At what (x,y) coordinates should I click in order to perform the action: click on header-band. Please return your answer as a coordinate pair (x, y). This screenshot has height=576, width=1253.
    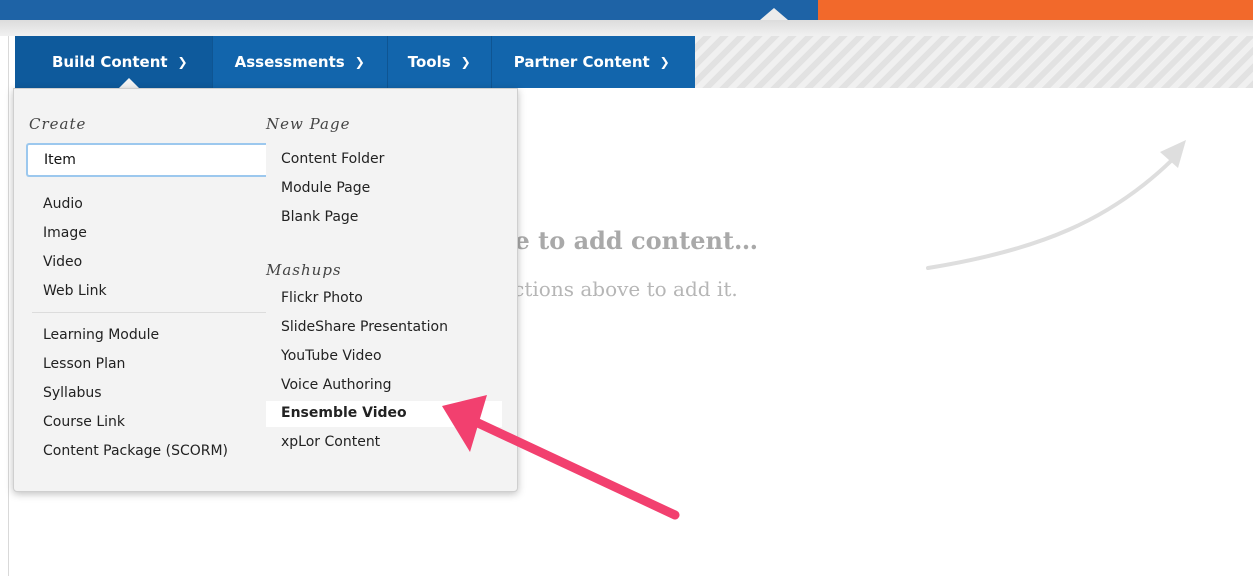
    Looking at the image, I should click on (626, 28).